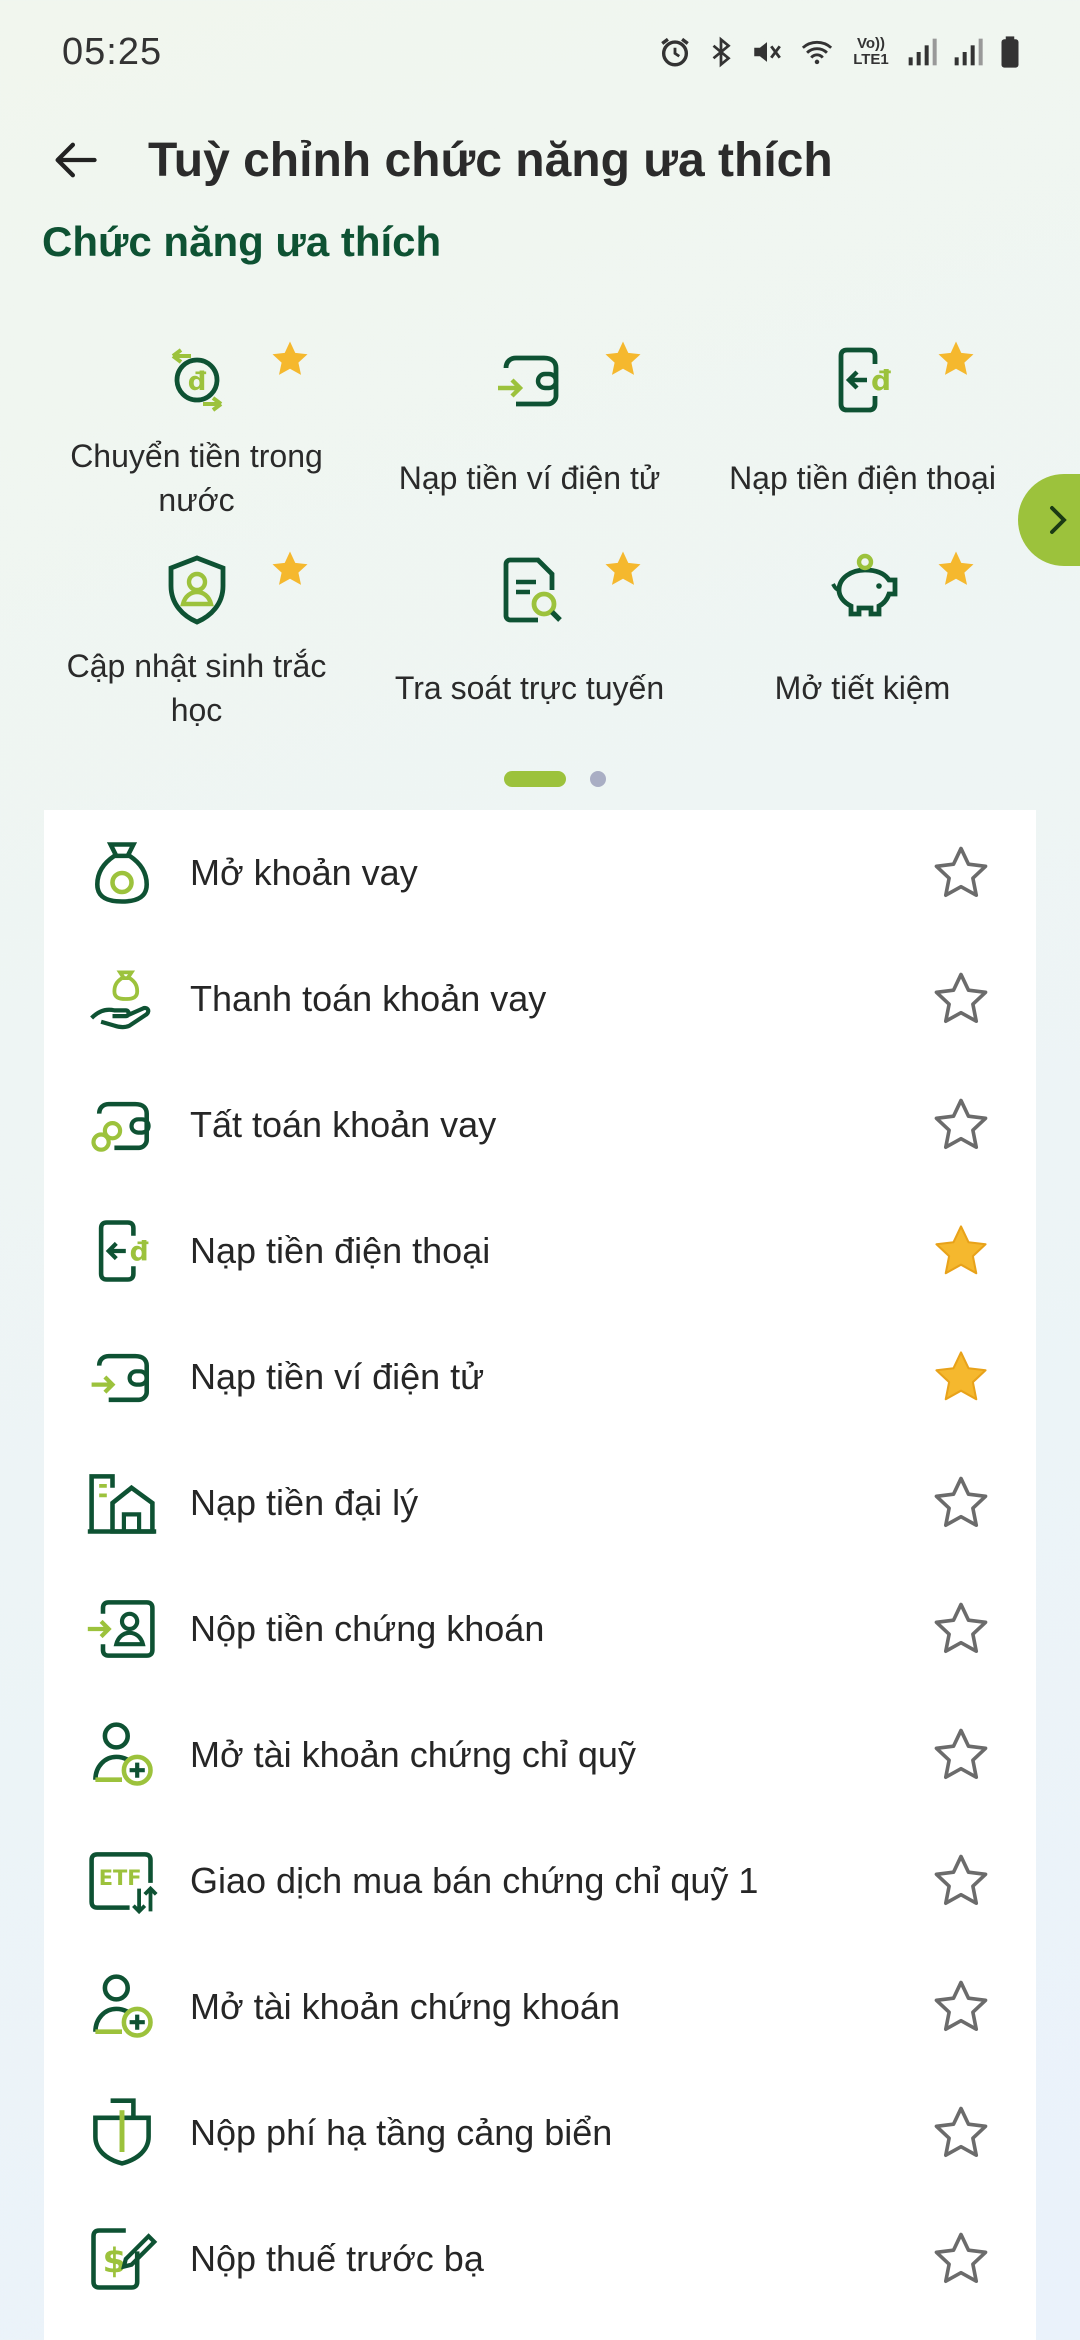 This screenshot has height=2340, width=1080. What do you see at coordinates (535, 779) in the screenshot?
I see `page-dot-active` at bounding box center [535, 779].